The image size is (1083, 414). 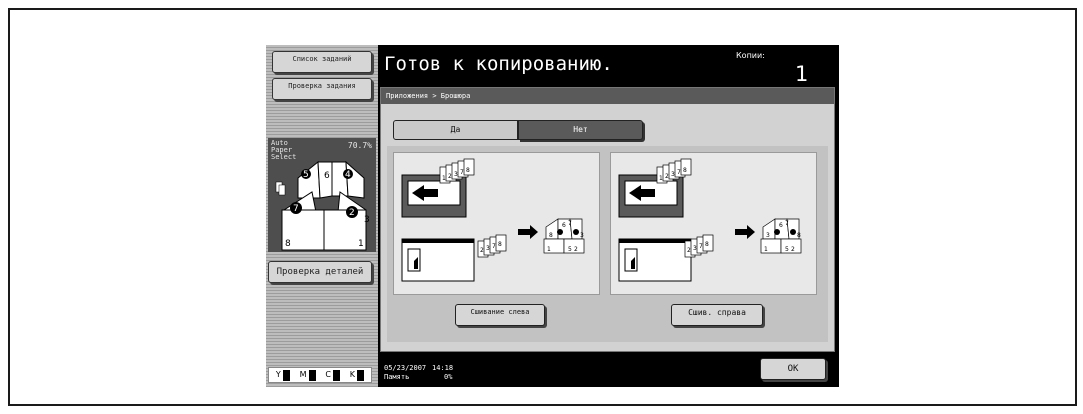 I want to click on left-top-page-3: 3, so click(x=456, y=174).